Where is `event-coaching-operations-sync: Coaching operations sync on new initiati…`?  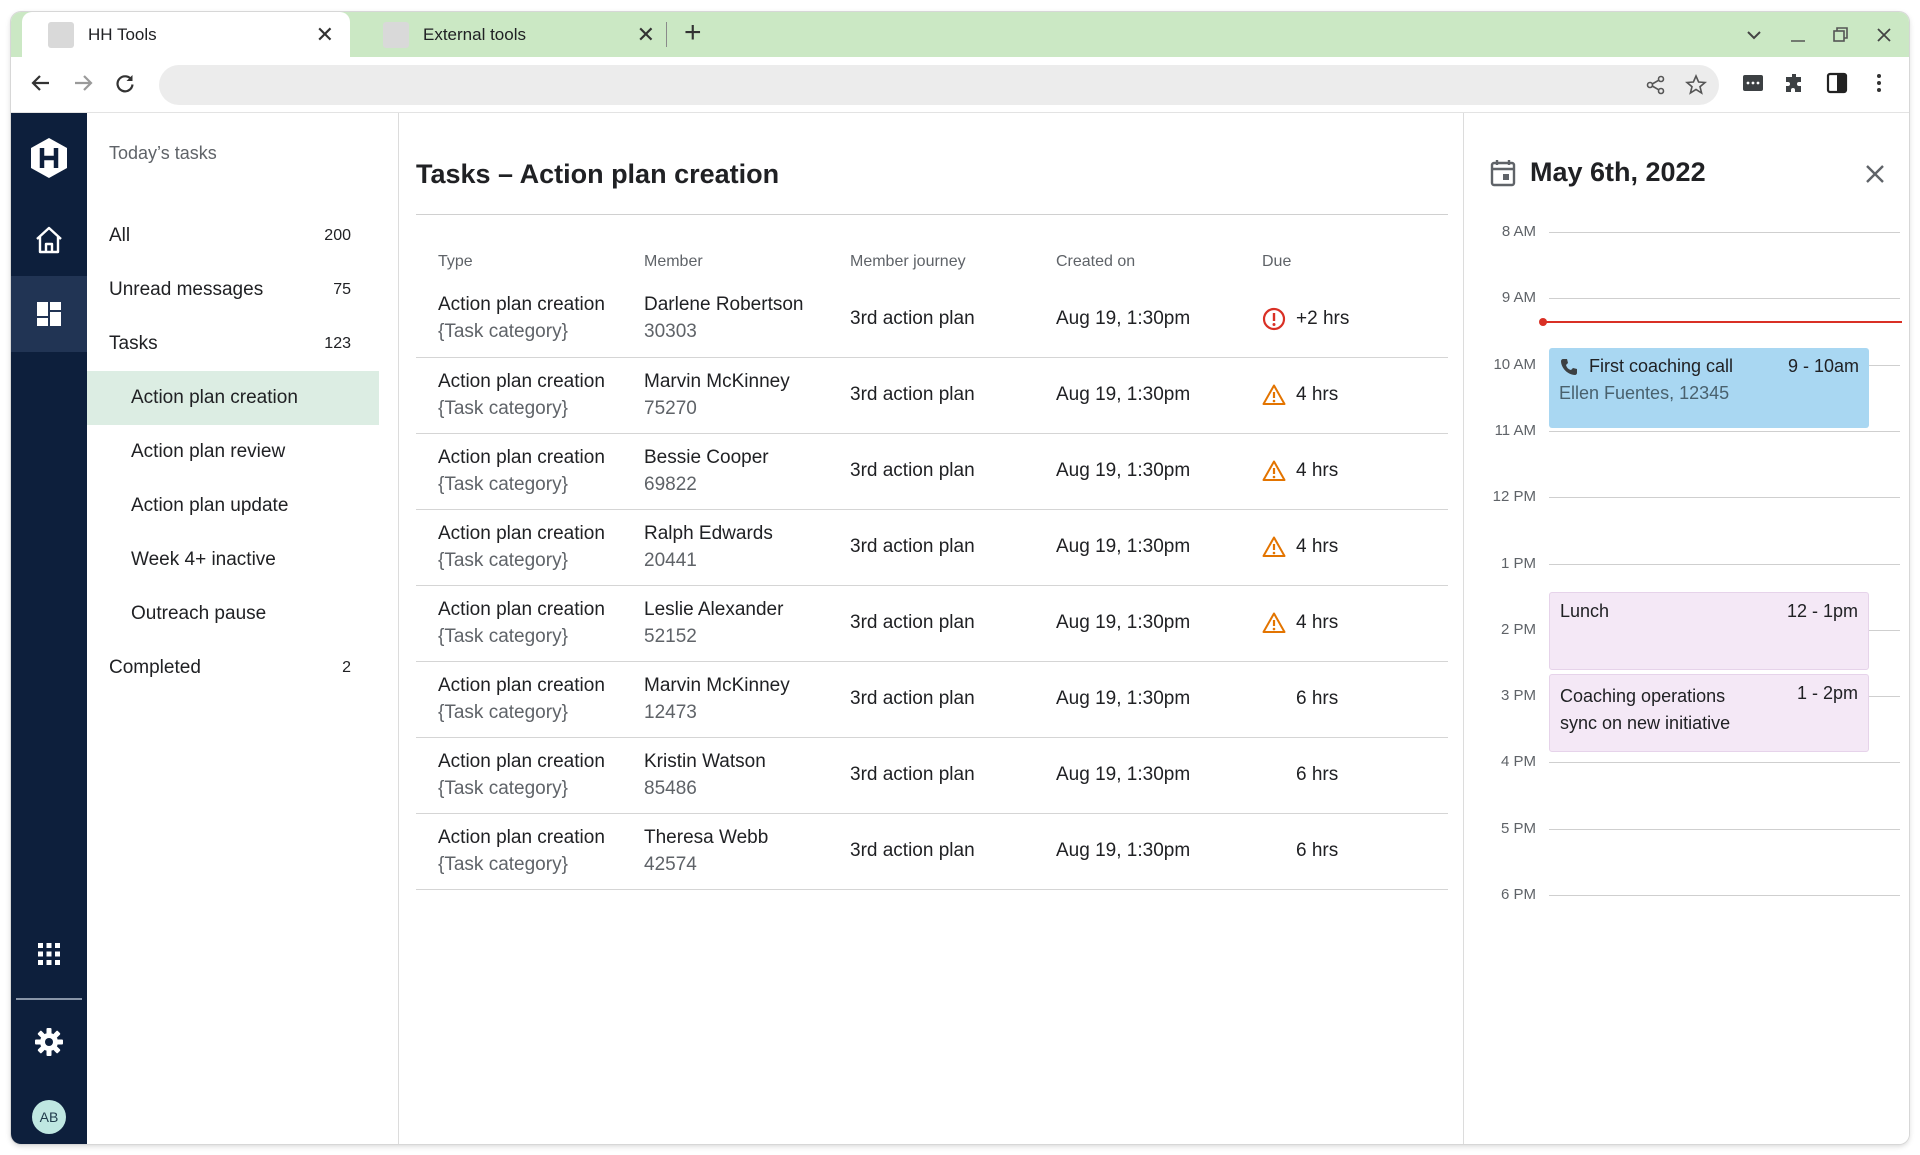 event-coaching-operations-sync: Coaching operations sync on new initiati… is located at coordinates (1709, 713).